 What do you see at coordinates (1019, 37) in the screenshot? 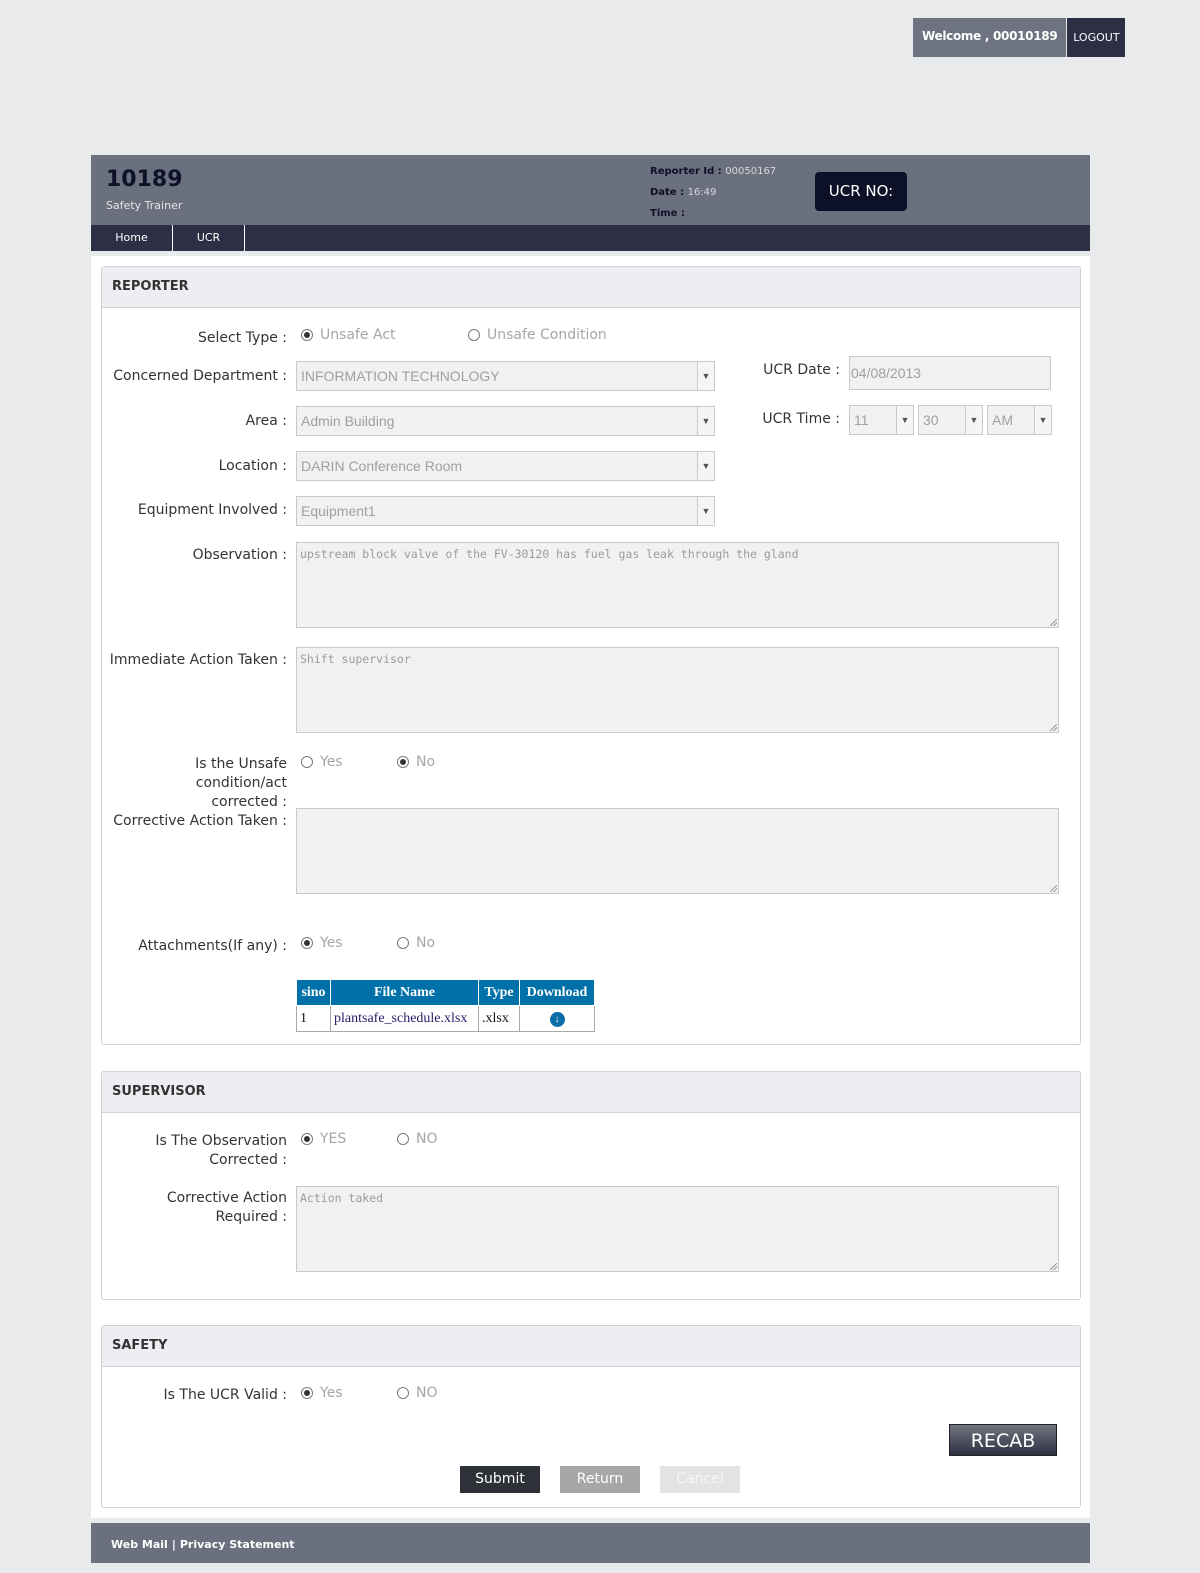
I see `user-bar: Welcome , 00010189 LOGOUT` at bounding box center [1019, 37].